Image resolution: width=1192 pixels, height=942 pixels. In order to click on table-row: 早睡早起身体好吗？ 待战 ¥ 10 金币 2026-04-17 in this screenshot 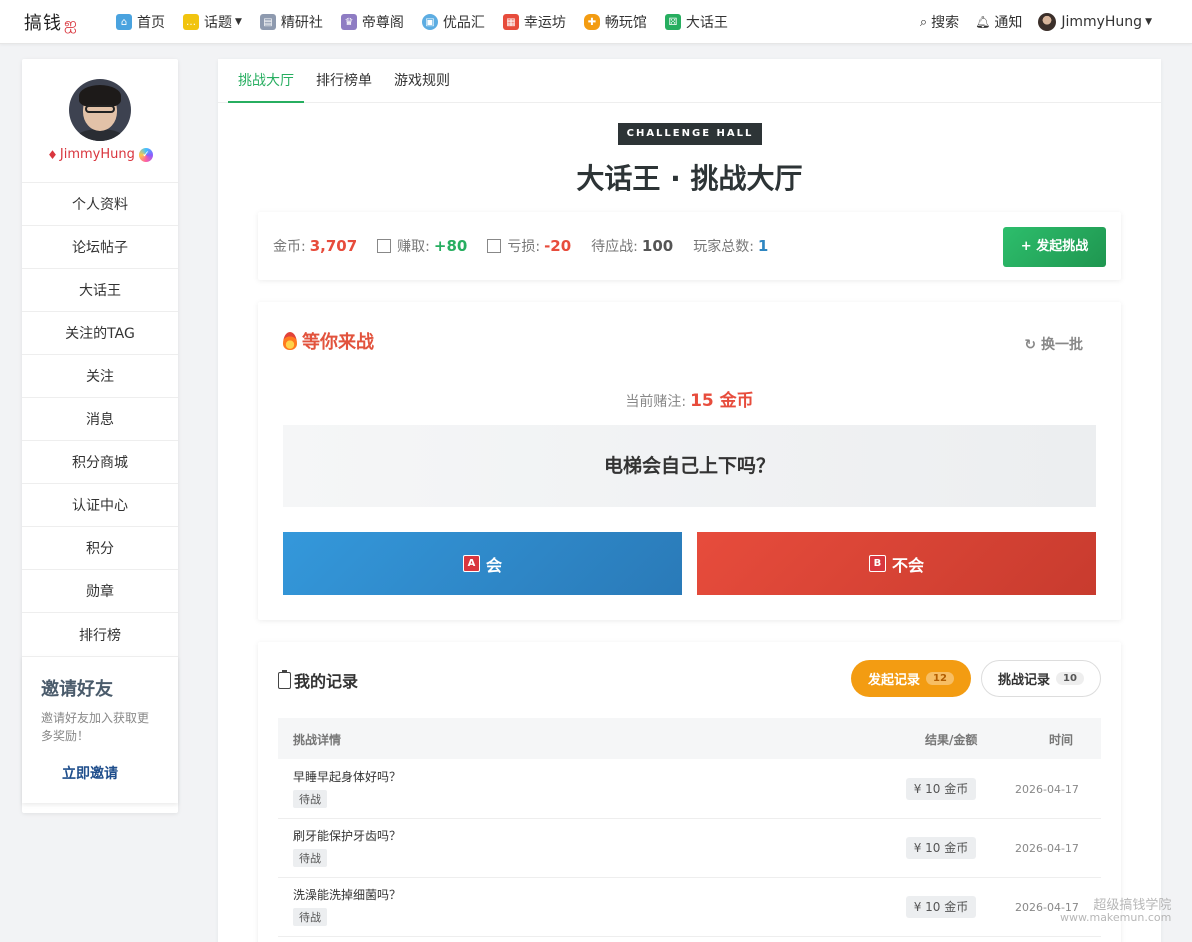, I will do `click(689, 789)`.